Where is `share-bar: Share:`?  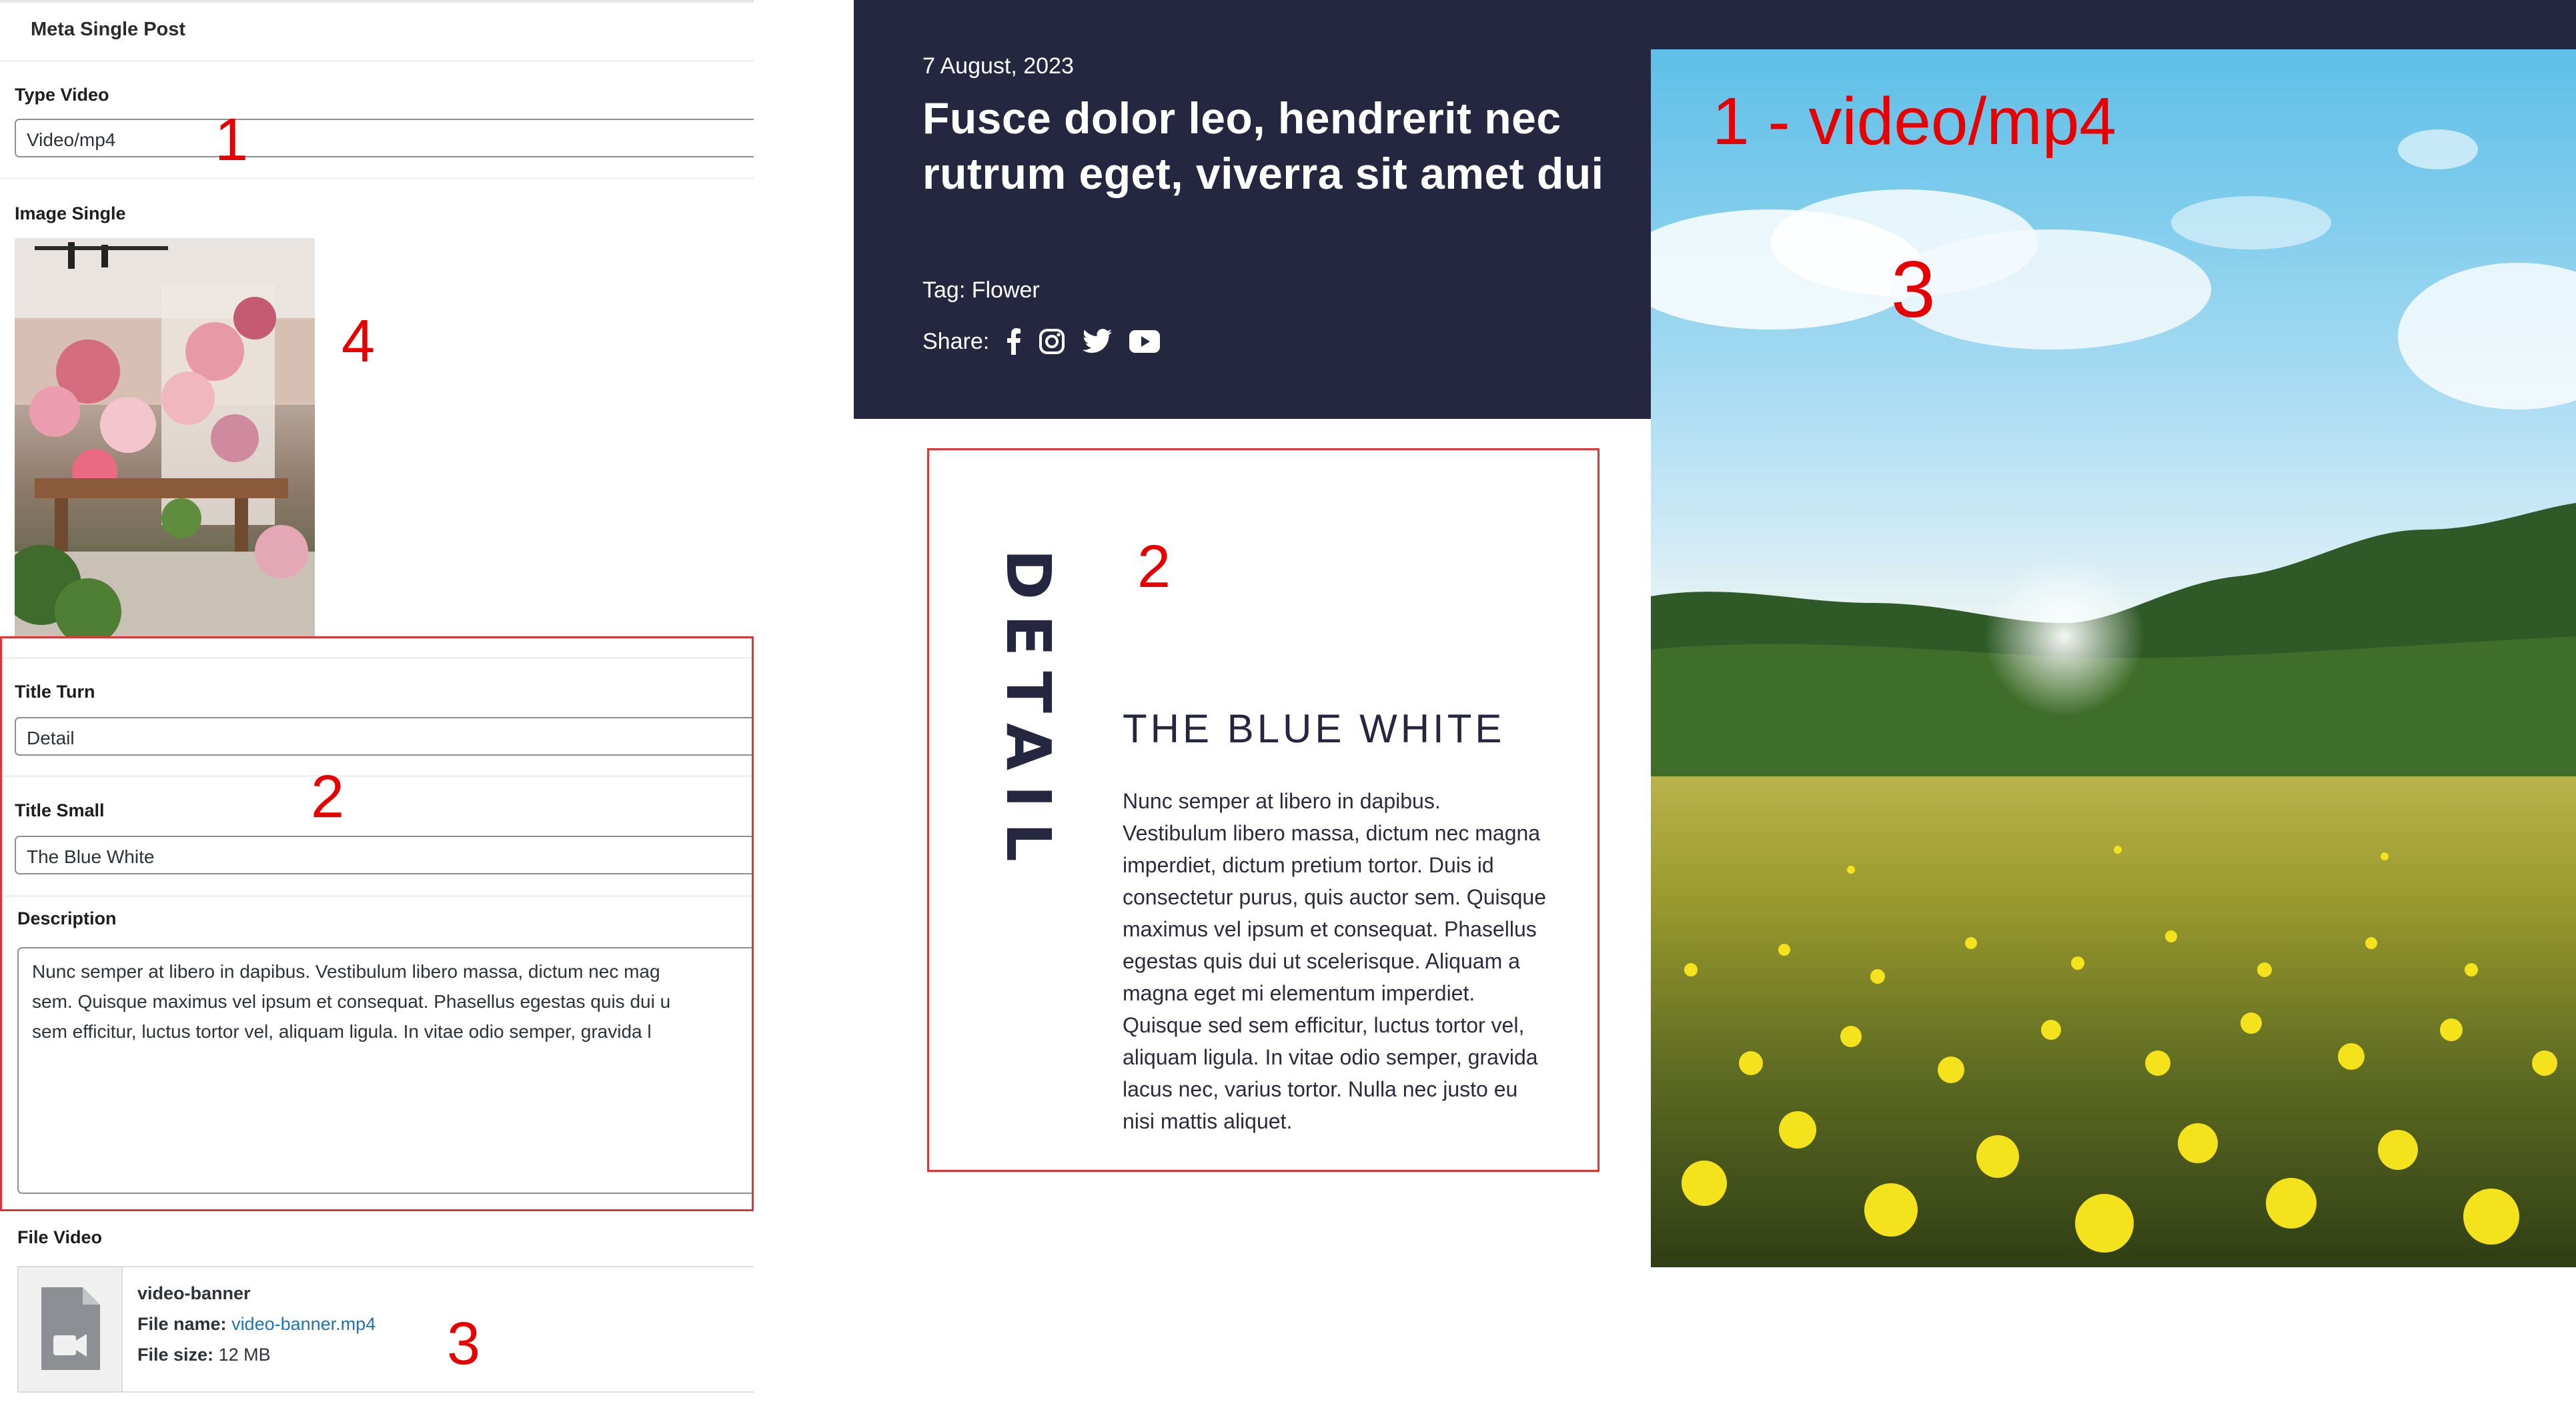
share-bar: Share: is located at coordinates (1041, 341).